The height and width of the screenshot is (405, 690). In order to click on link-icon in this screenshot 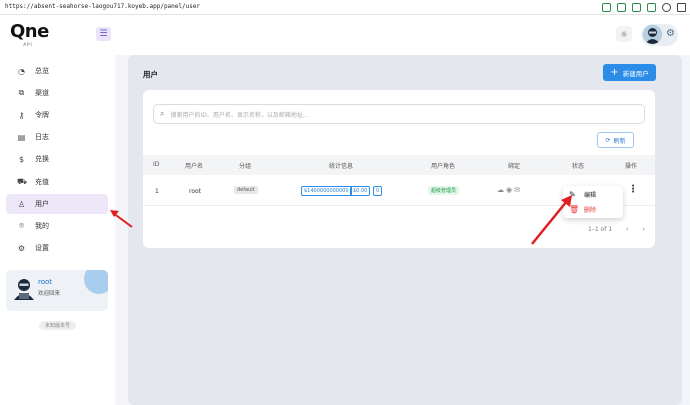, I will do `click(606, 7)`.